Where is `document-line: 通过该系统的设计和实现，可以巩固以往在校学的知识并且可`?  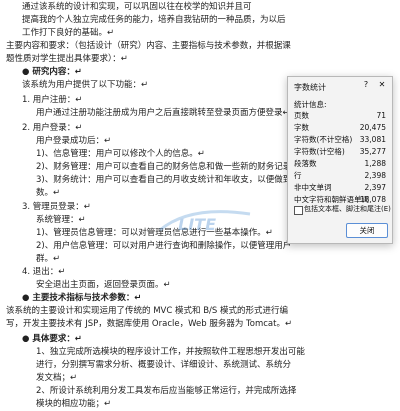
document-line: 通过该系统的设计和实现，可以巩固以往在校学的知识并且可 is located at coordinates (137, 7).